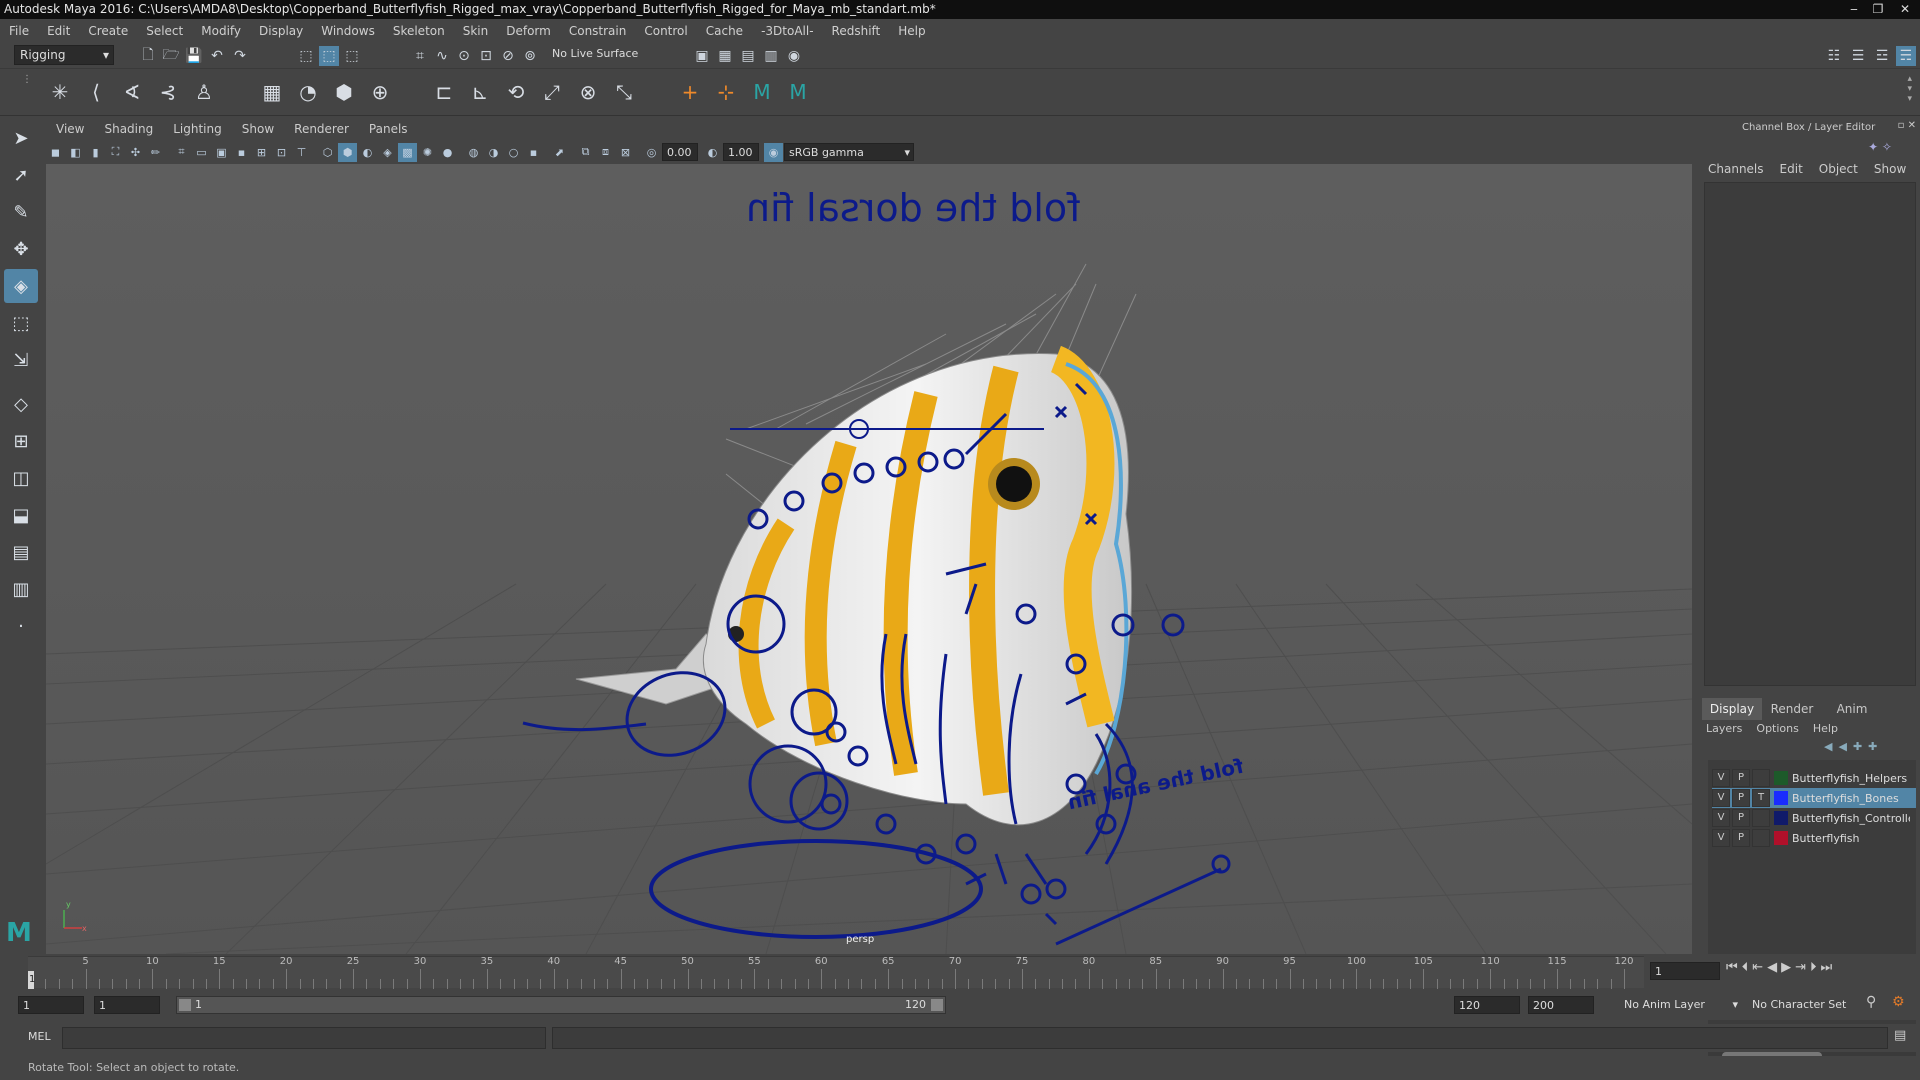  What do you see at coordinates (327, 152) in the screenshot?
I see `wireframe-icon: ⬡` at bounding box center [327, 152].